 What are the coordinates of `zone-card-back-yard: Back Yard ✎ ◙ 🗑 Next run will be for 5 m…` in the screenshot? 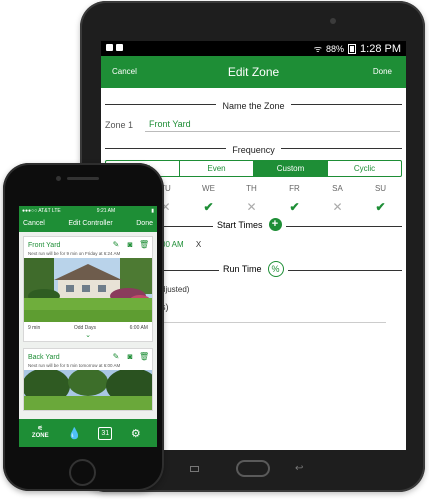 It's located at (88, 379).